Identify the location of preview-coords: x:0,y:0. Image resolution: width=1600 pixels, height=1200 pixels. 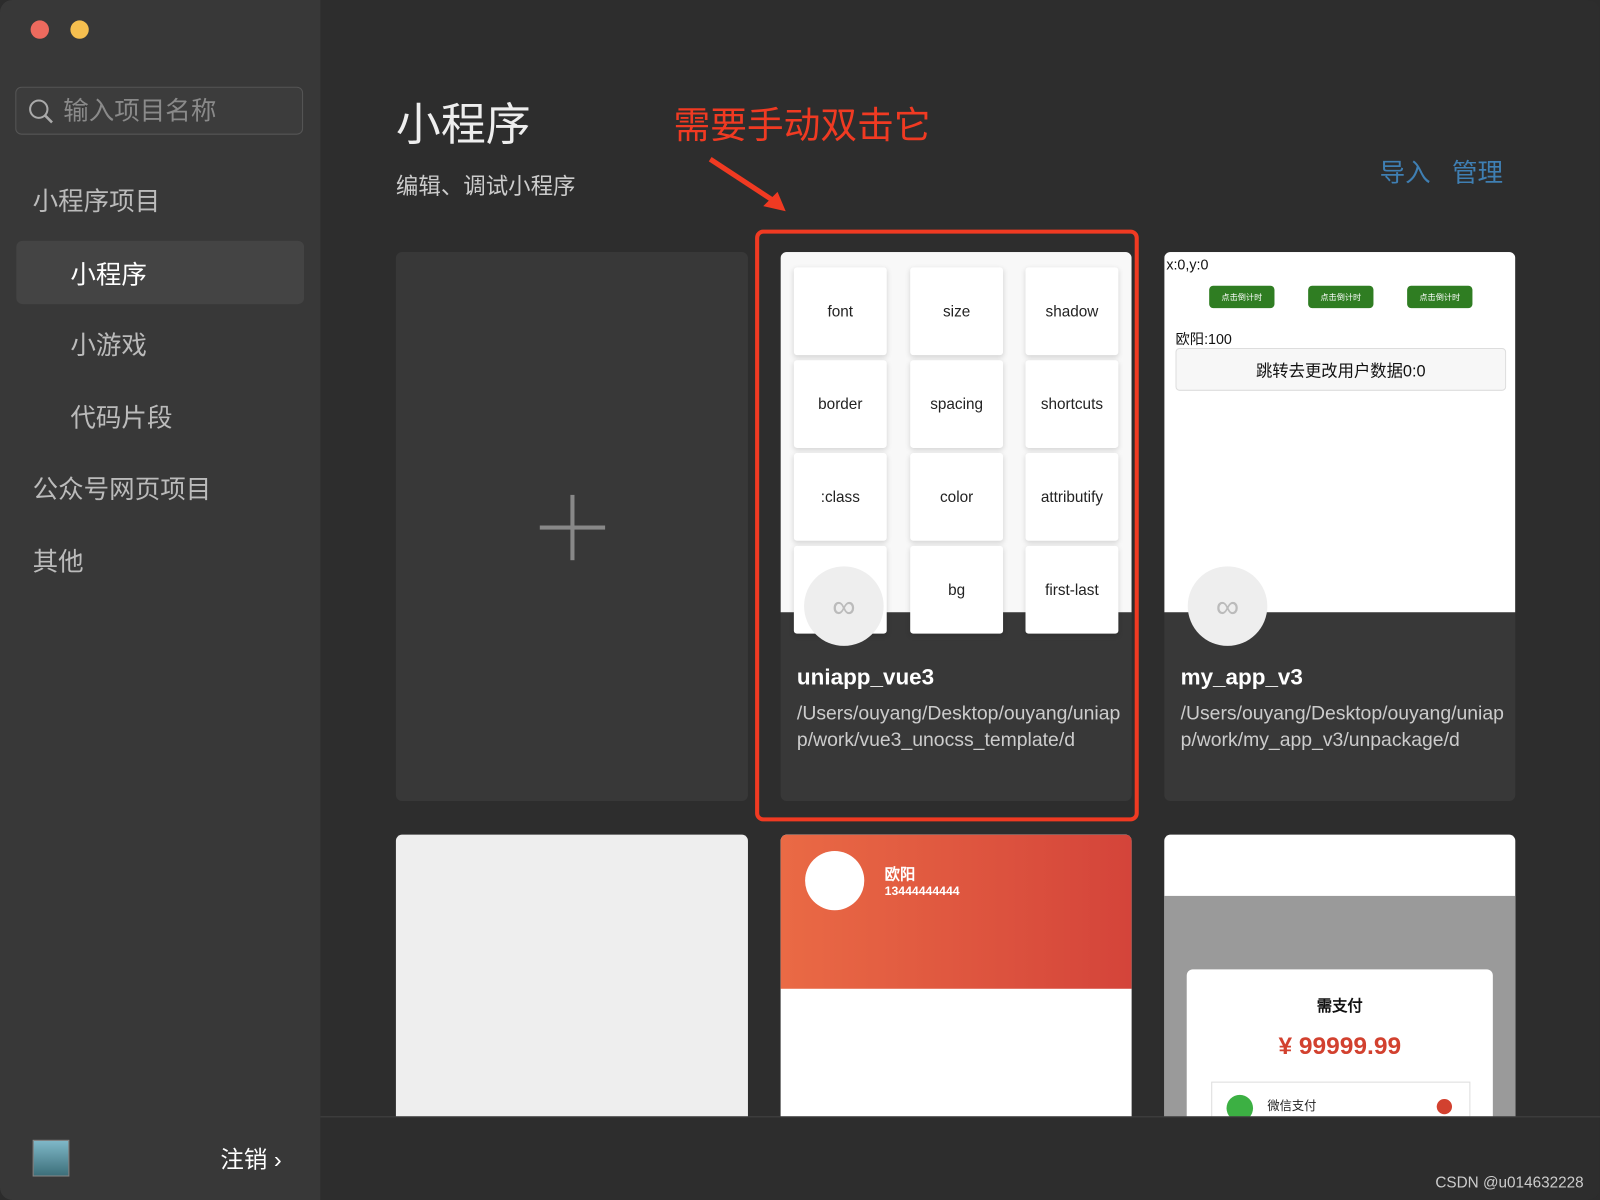
(1187, 264).